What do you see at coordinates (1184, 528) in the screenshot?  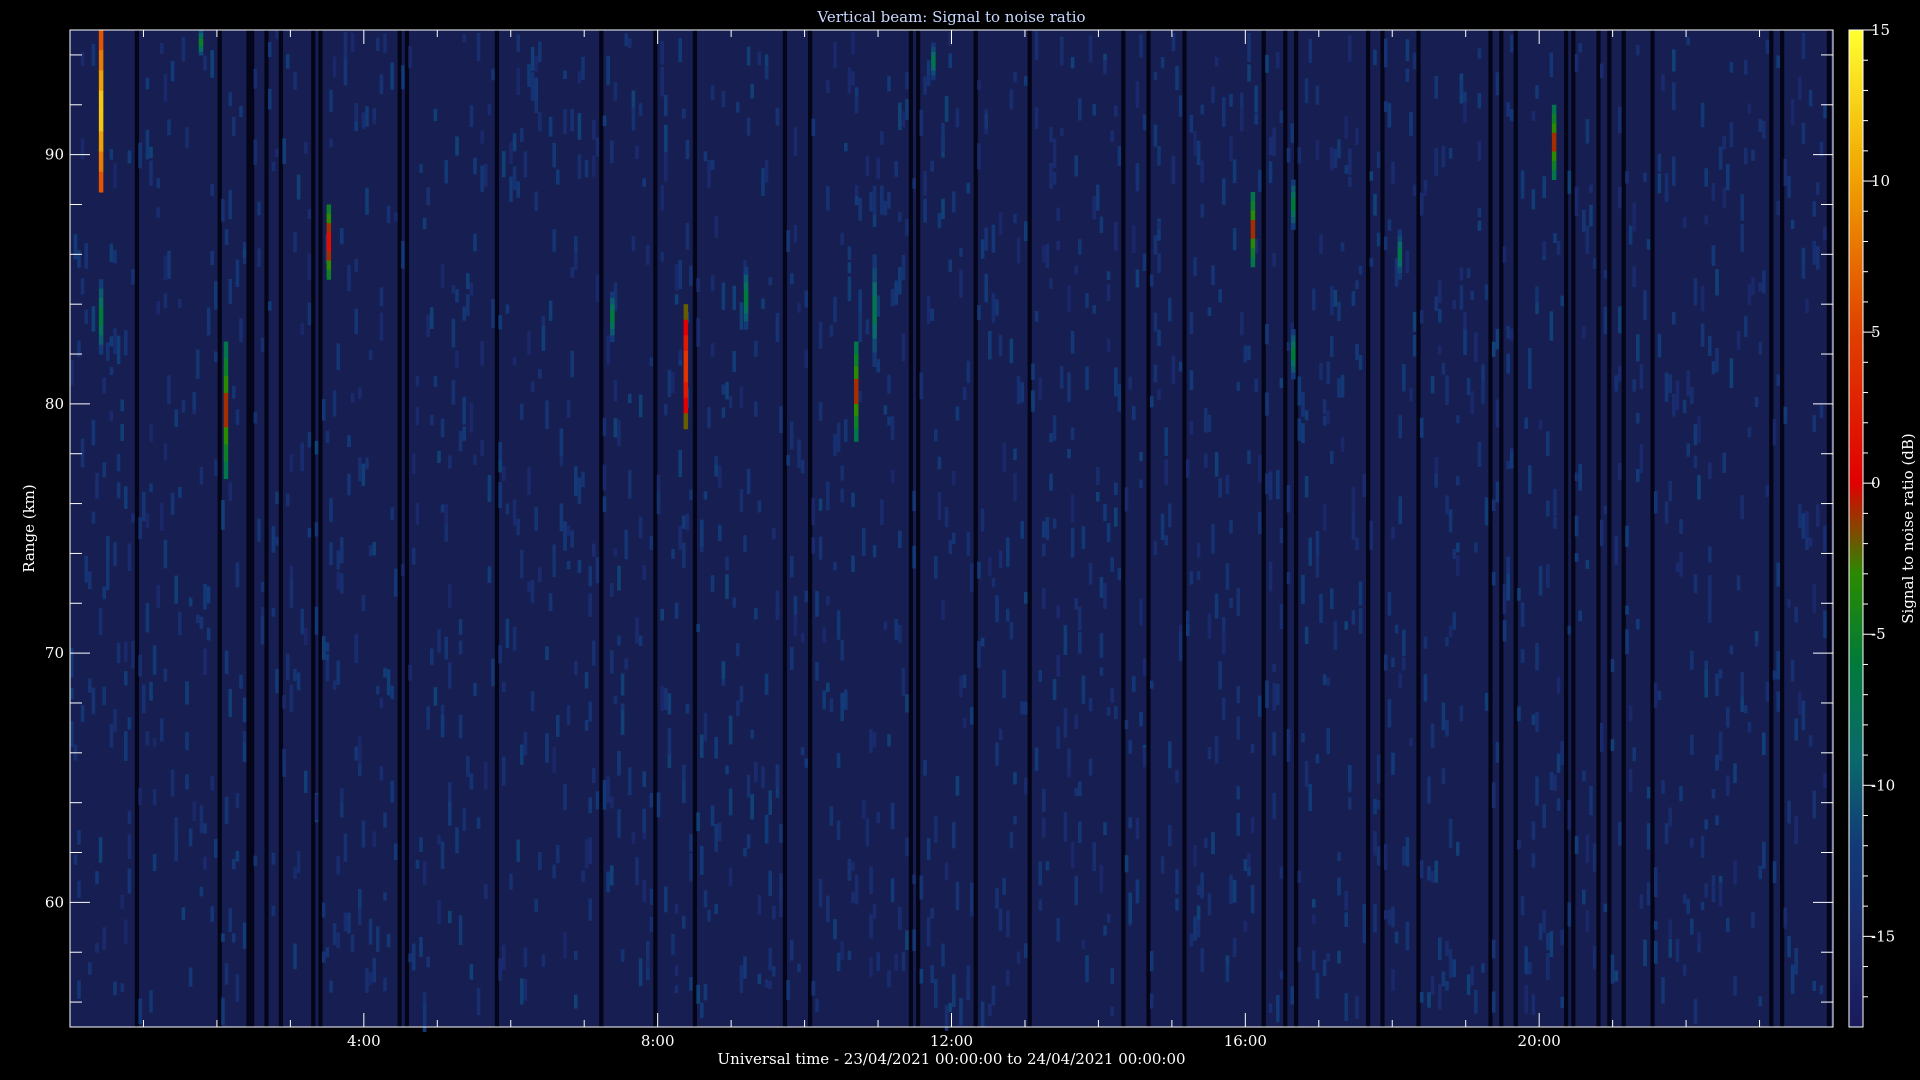 I see `heatmap-gap-column` at bounding box center [1184, 528].